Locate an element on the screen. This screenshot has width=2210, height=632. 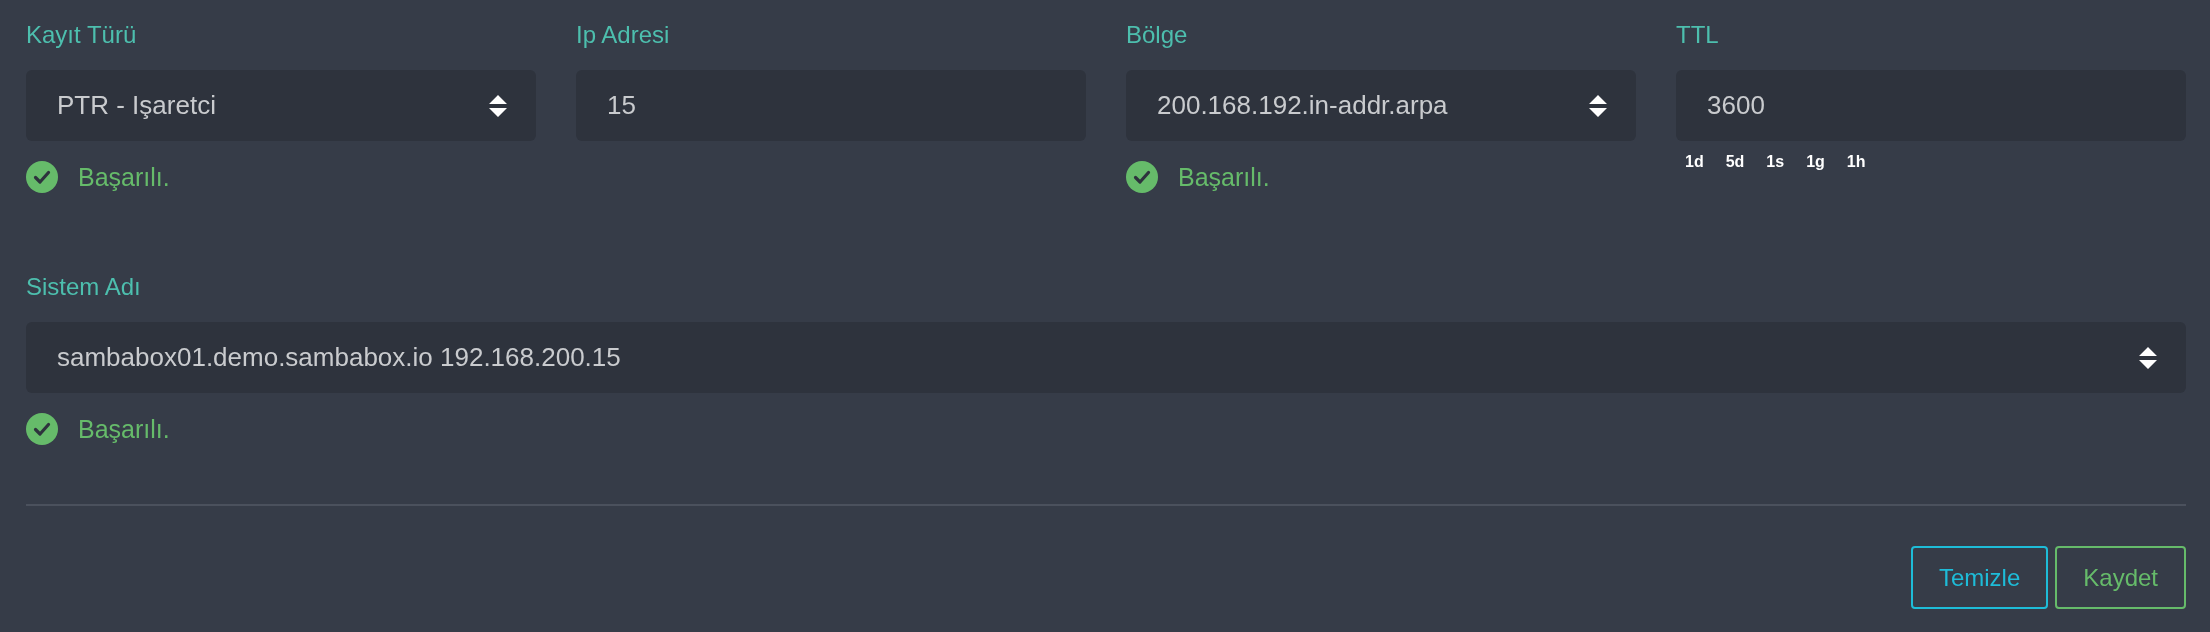
ttl-preset-button: 1h is located at coordinates (1856, 162).